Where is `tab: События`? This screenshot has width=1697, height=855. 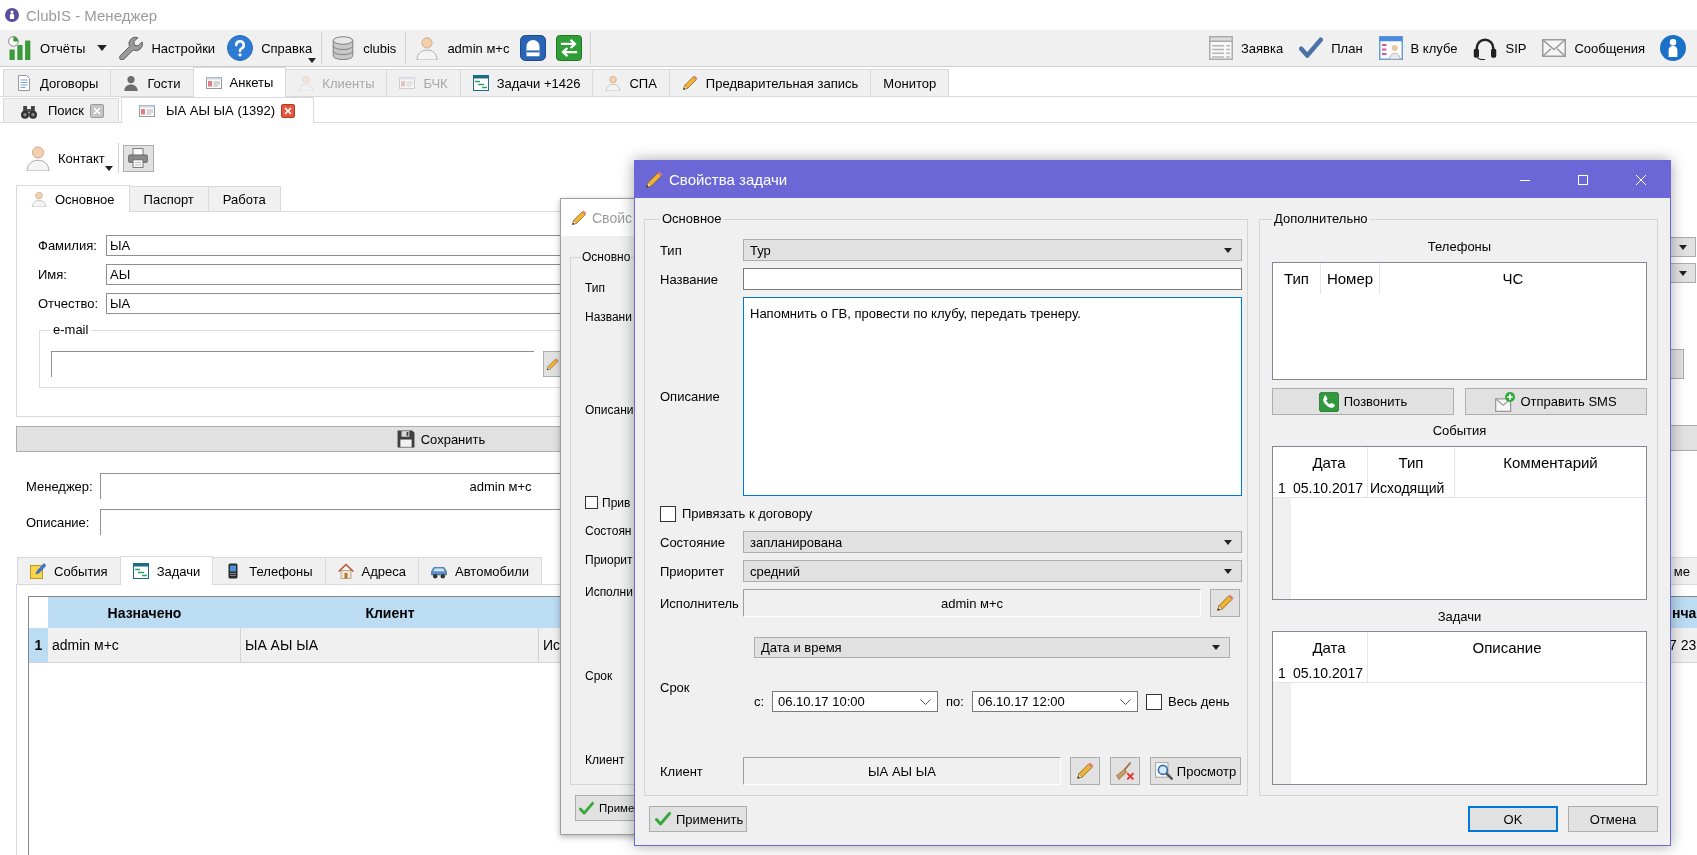
tab: События is located at coordinates (69, 570).